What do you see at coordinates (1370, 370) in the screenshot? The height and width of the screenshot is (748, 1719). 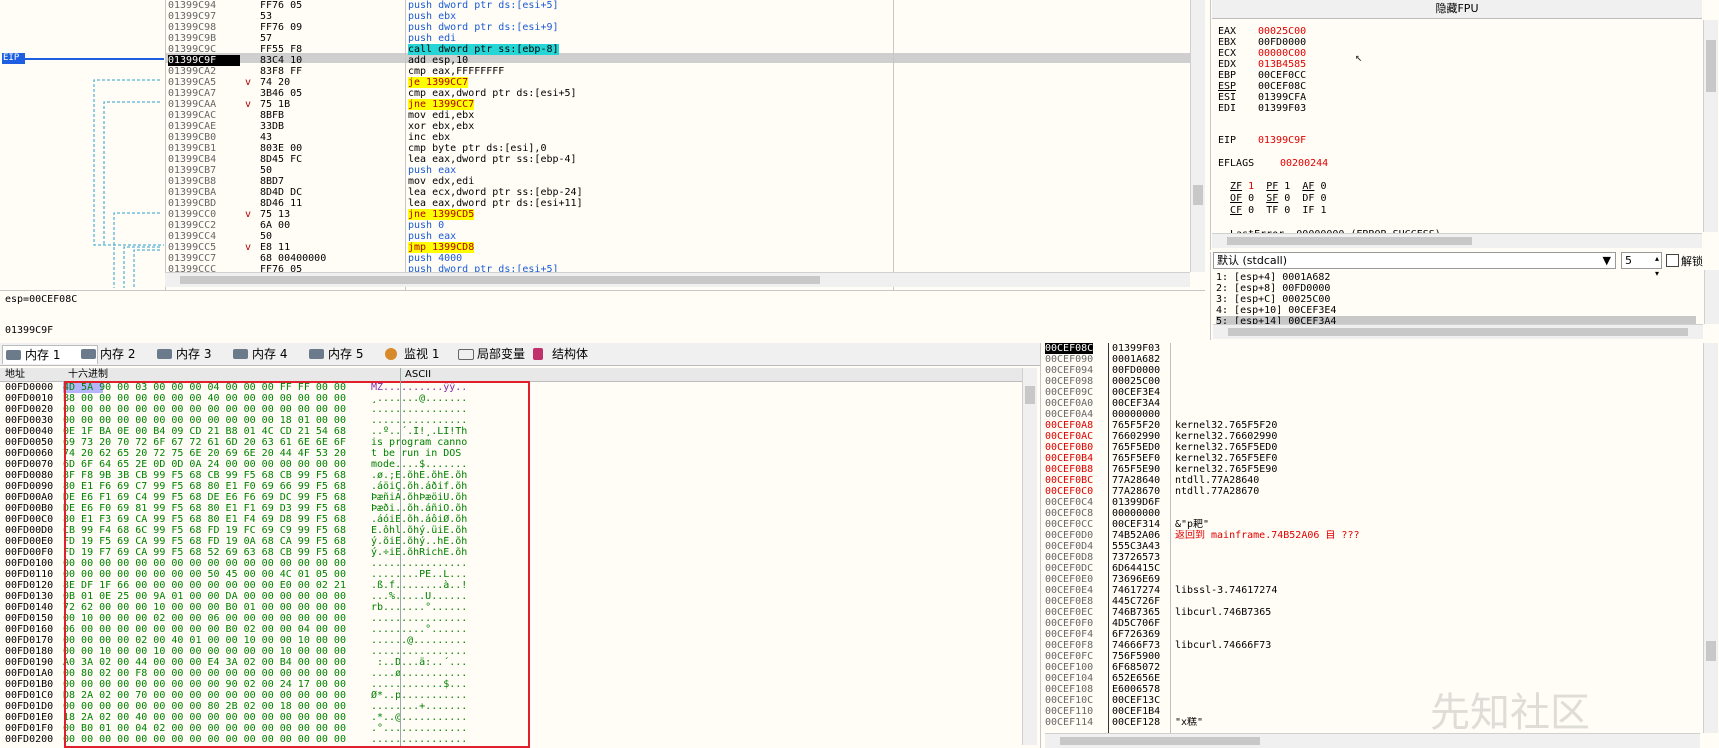 I see `stack-row: 00CEF094 00FD0000` at bounding box center [1370, 370].